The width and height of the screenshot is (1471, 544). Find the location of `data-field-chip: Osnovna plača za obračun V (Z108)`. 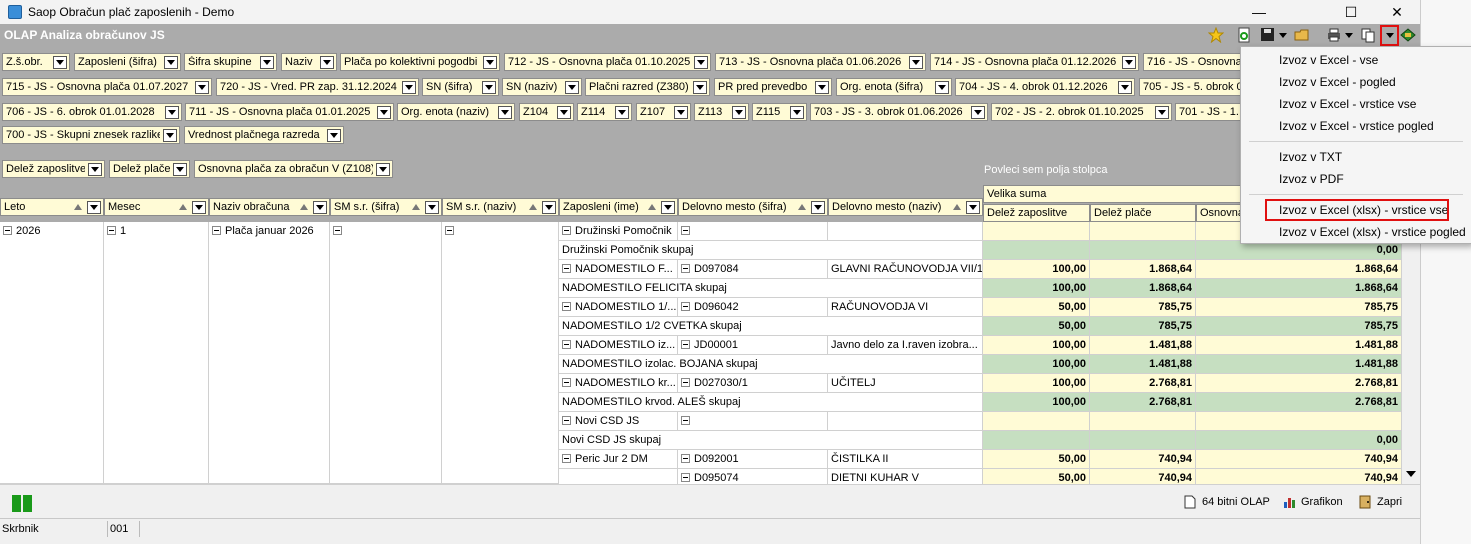

data-field-chip: Osnovna plača za obračun V (Z108) is located at coordinates (293, 169).